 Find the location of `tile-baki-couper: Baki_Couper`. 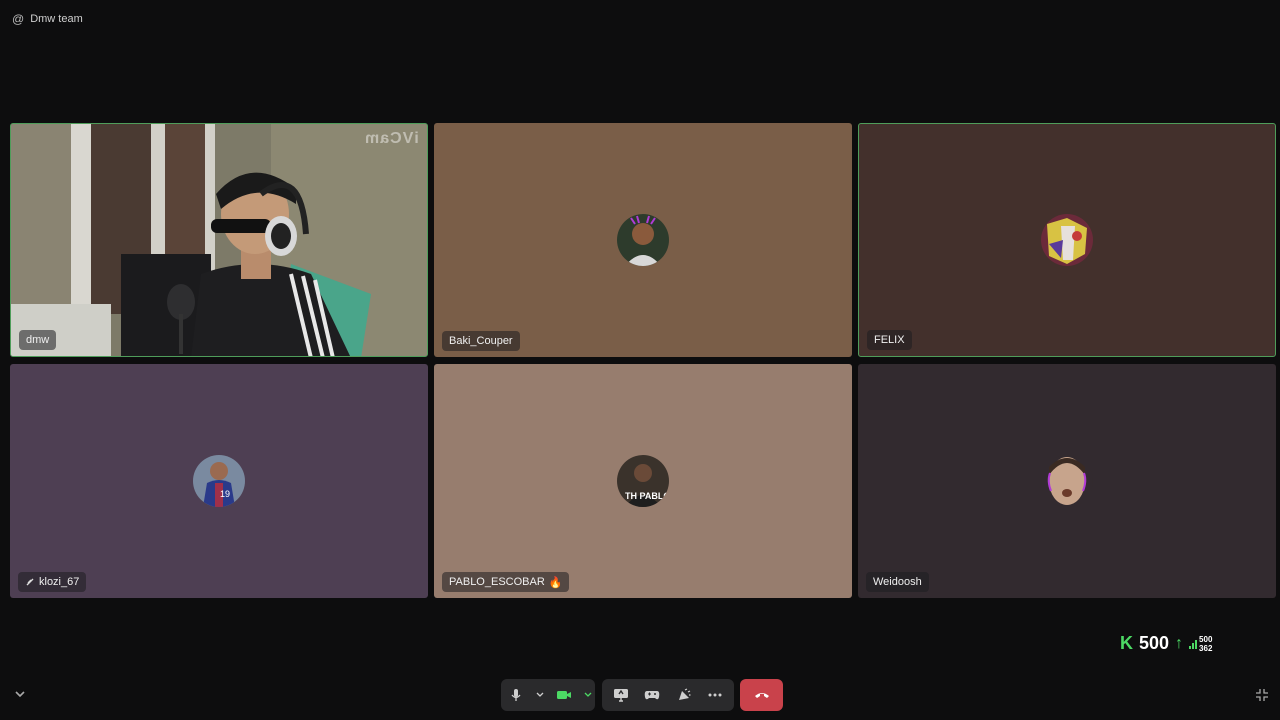

tile-baki-couper: Baki_Couper is located at coordinates (643, 240).